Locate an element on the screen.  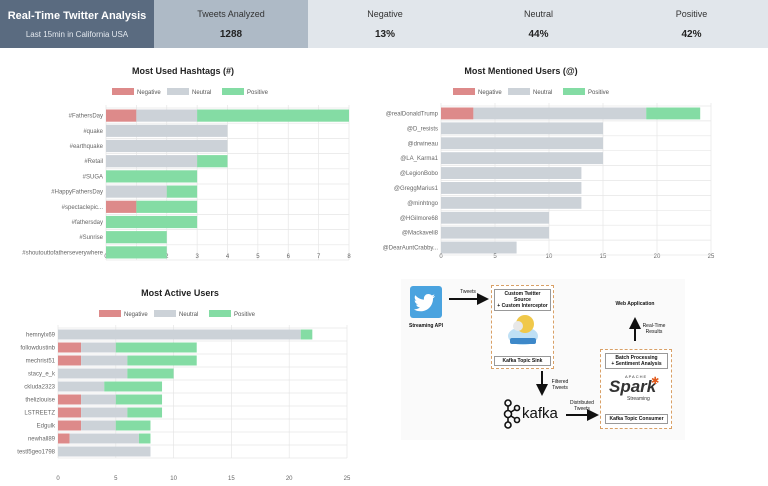
chart0-legend-swatch-negative is located at coordinates (123, 91).